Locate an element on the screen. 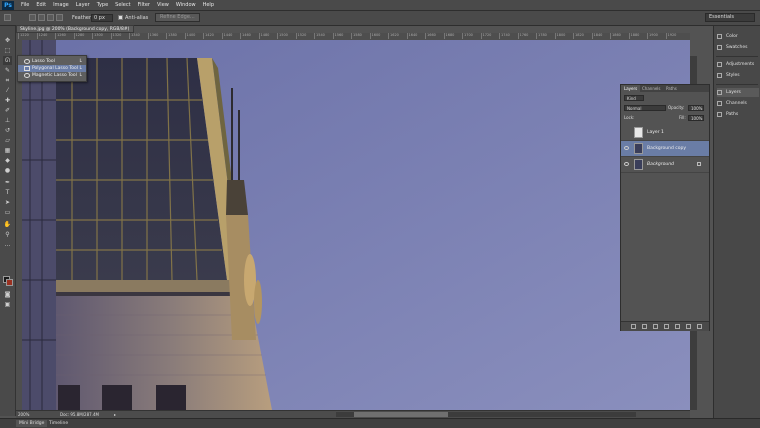 The image size is (760, 428). lasso-tool-icon: ᘏ is located at coordinates (7, 60).